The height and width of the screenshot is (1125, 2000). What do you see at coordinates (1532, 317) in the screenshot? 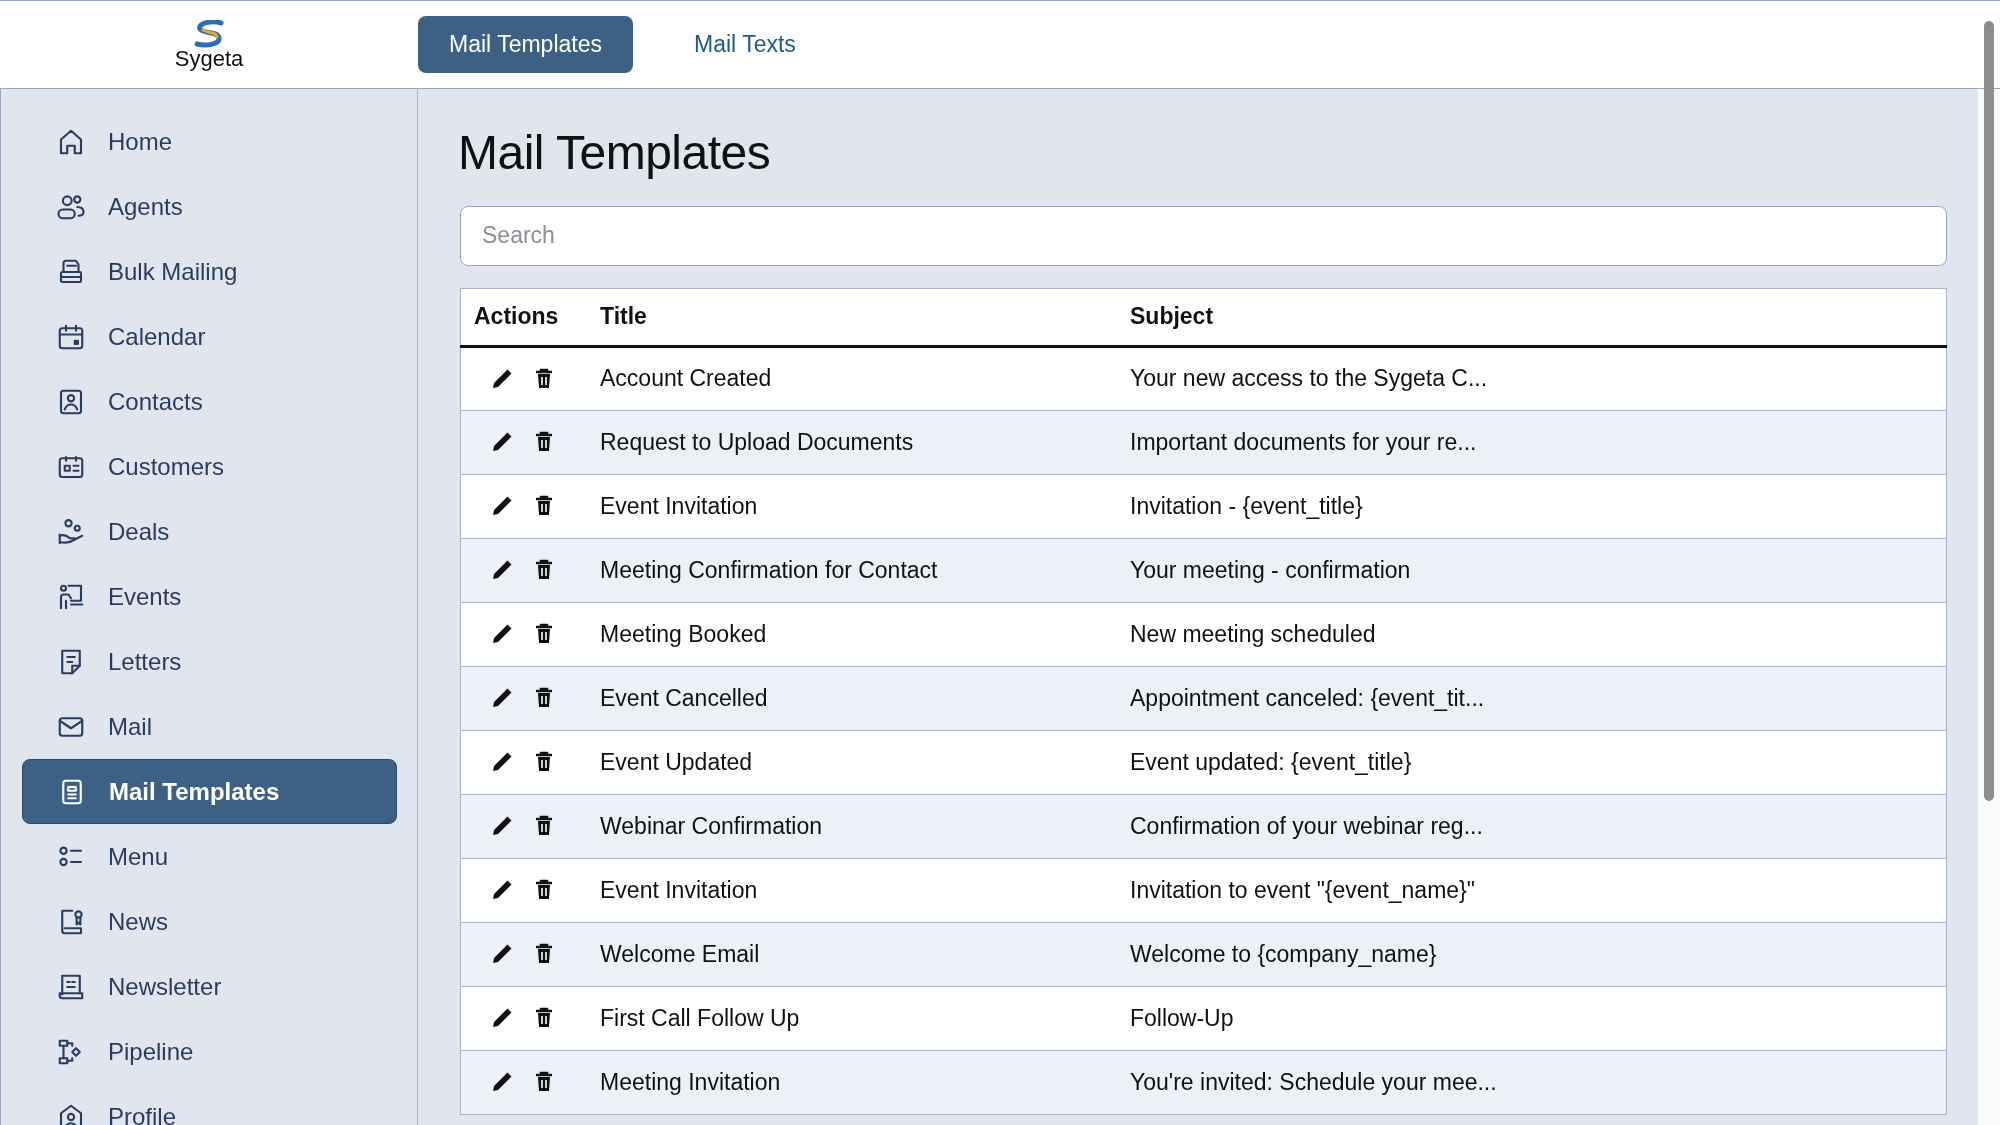
I see `column-header: Subject` at bounding box center [1532, 317].